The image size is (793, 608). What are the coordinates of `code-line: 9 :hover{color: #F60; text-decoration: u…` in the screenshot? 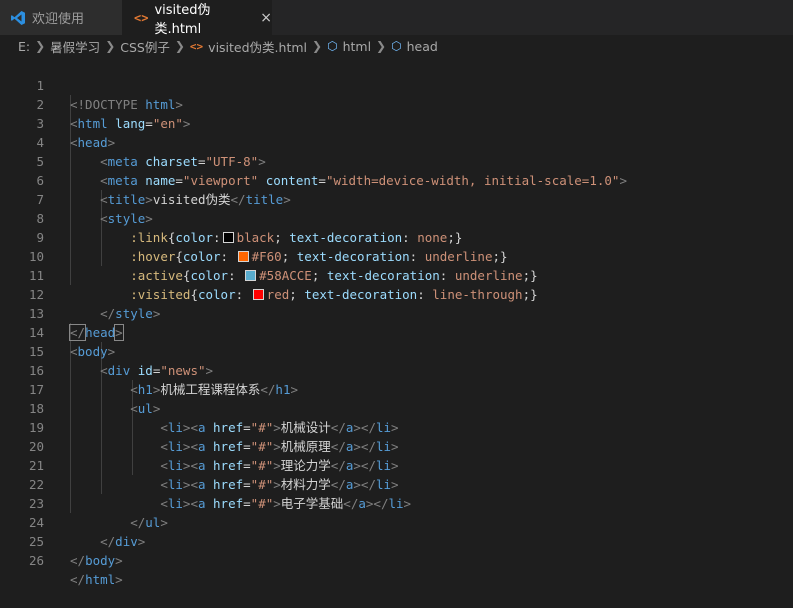 It's located at (396, 236).